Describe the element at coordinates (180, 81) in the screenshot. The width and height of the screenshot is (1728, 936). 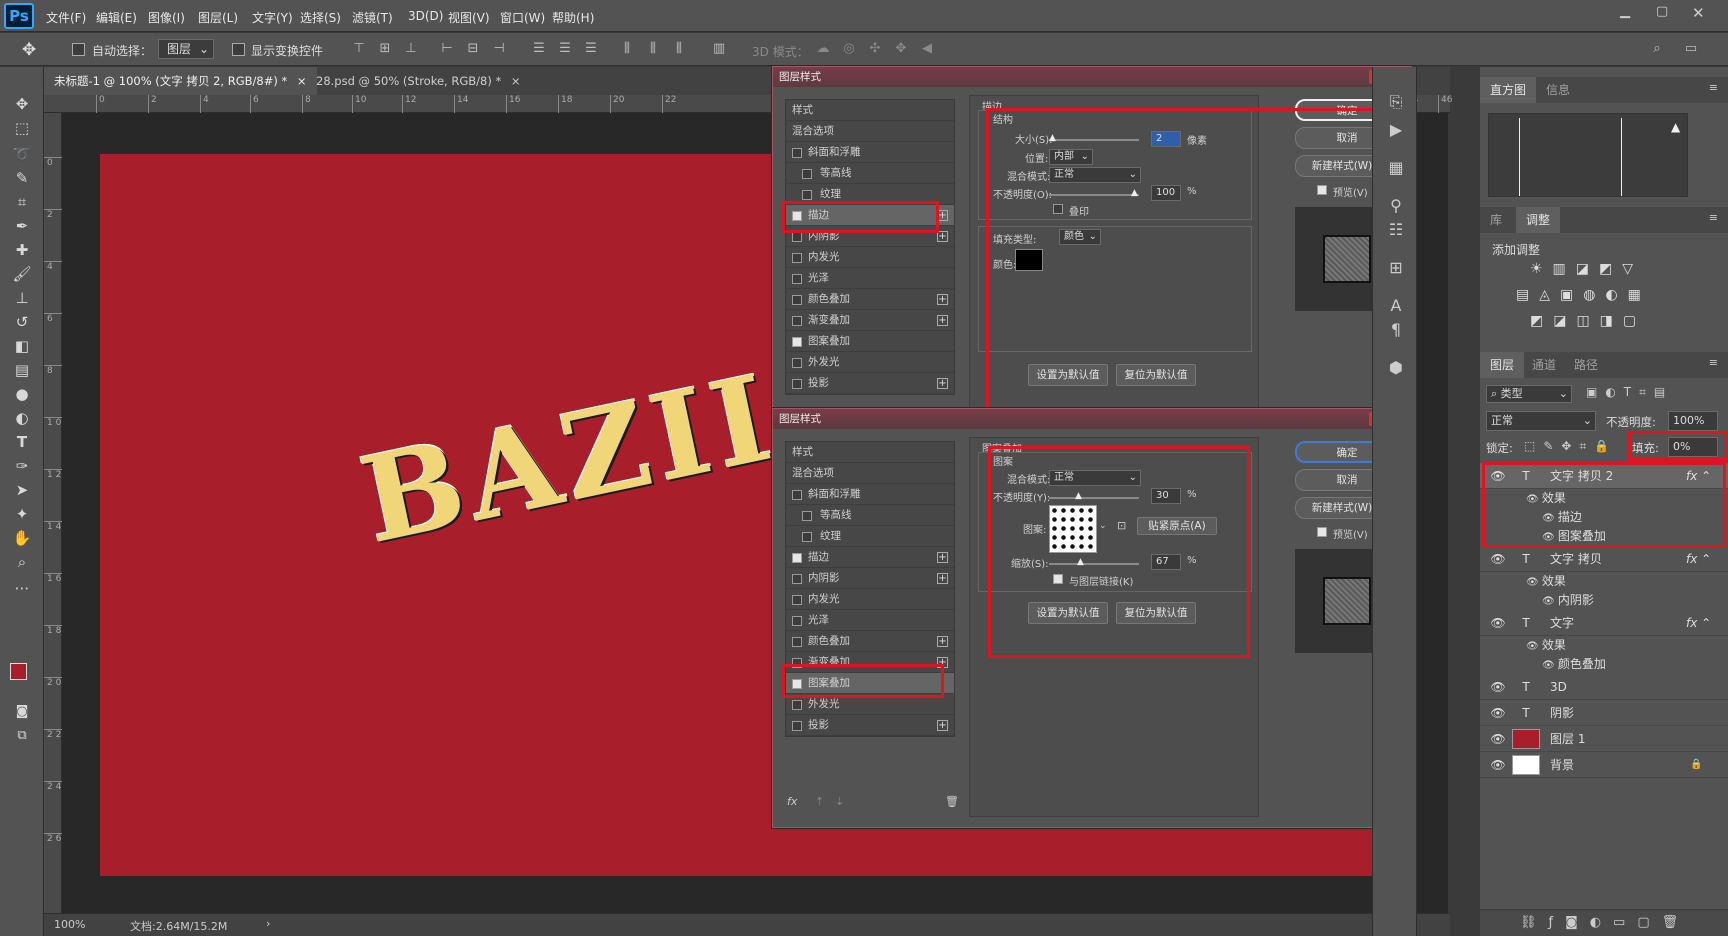
I see `tab-untitled-1: 未标题-1 @ 100% (文字 拷贝 2, RGB/8#) * ×` at that location.